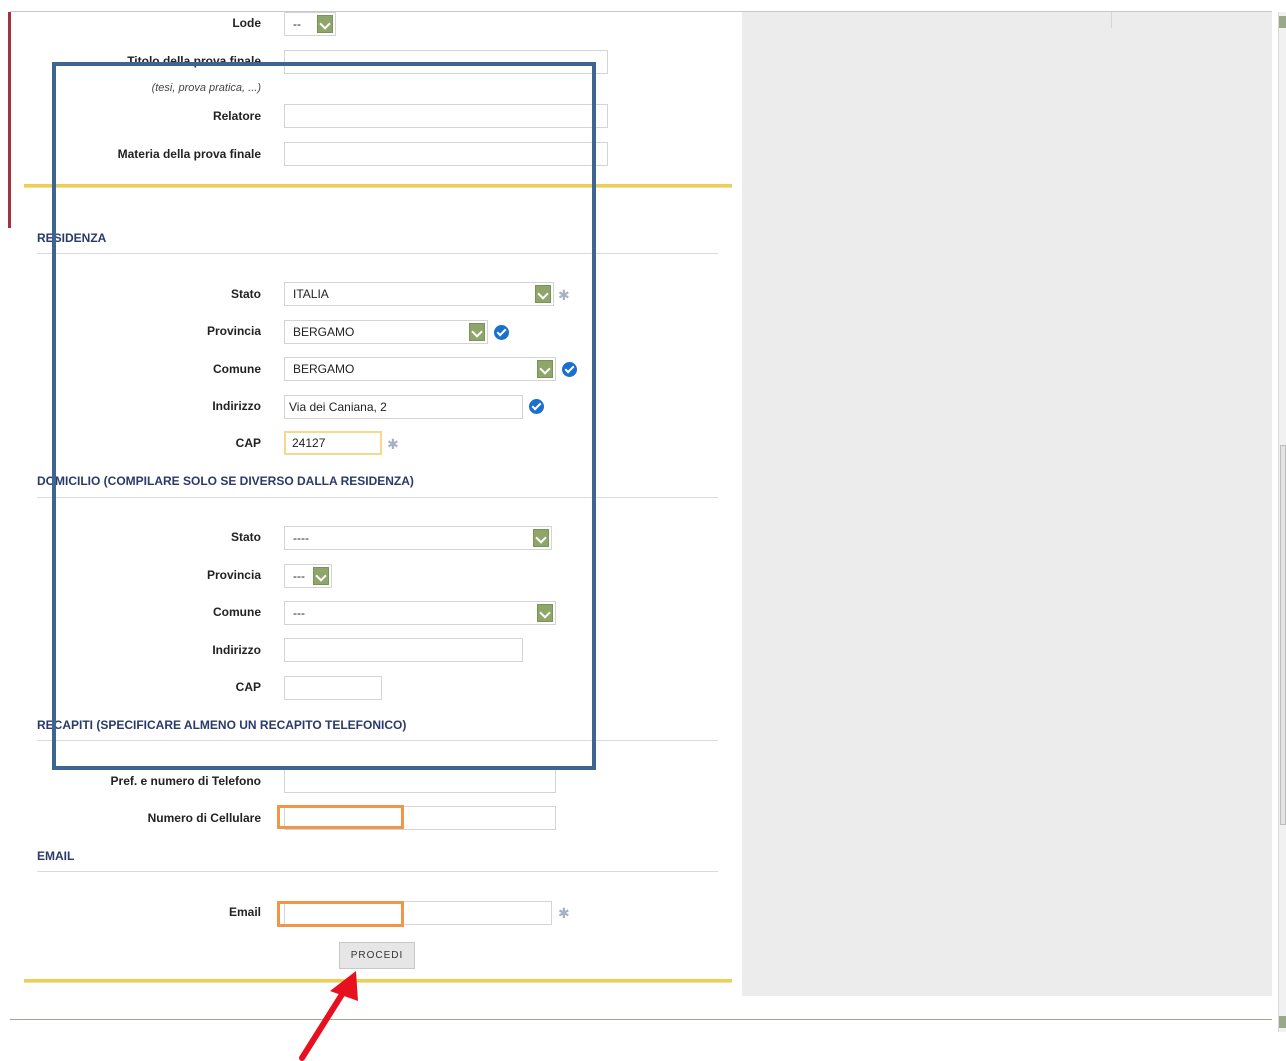 The height and width of the screenshot is (1061, 1286). What do you see at coordinates (420, 369) in the screenshot?
I see `residenza-comune-select: BERGAMO` at bounding box center [420, 369].